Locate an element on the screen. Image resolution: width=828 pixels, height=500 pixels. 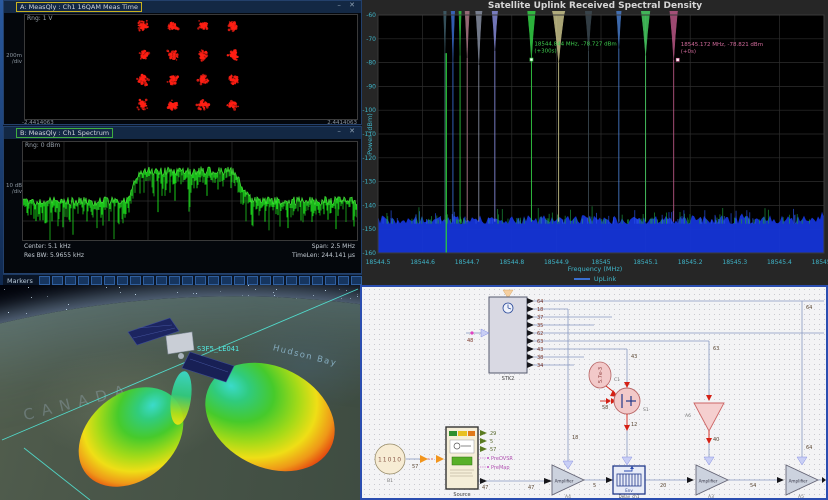
svg-text: 37 is located at coordinates (540, 318).